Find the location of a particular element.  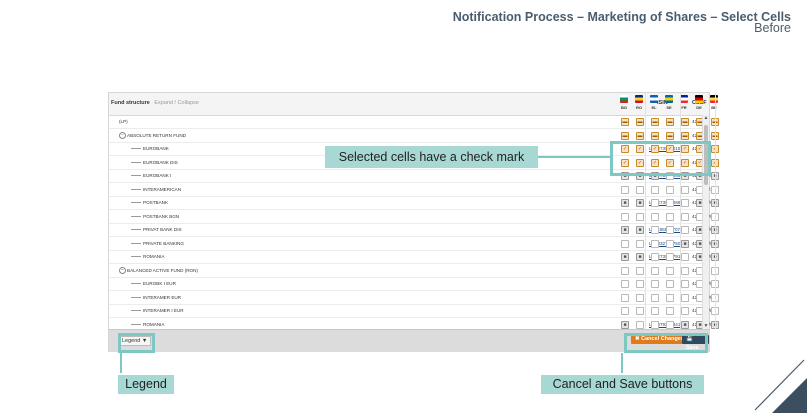

country-column-ro: RO is located at coordinates (639, 102).